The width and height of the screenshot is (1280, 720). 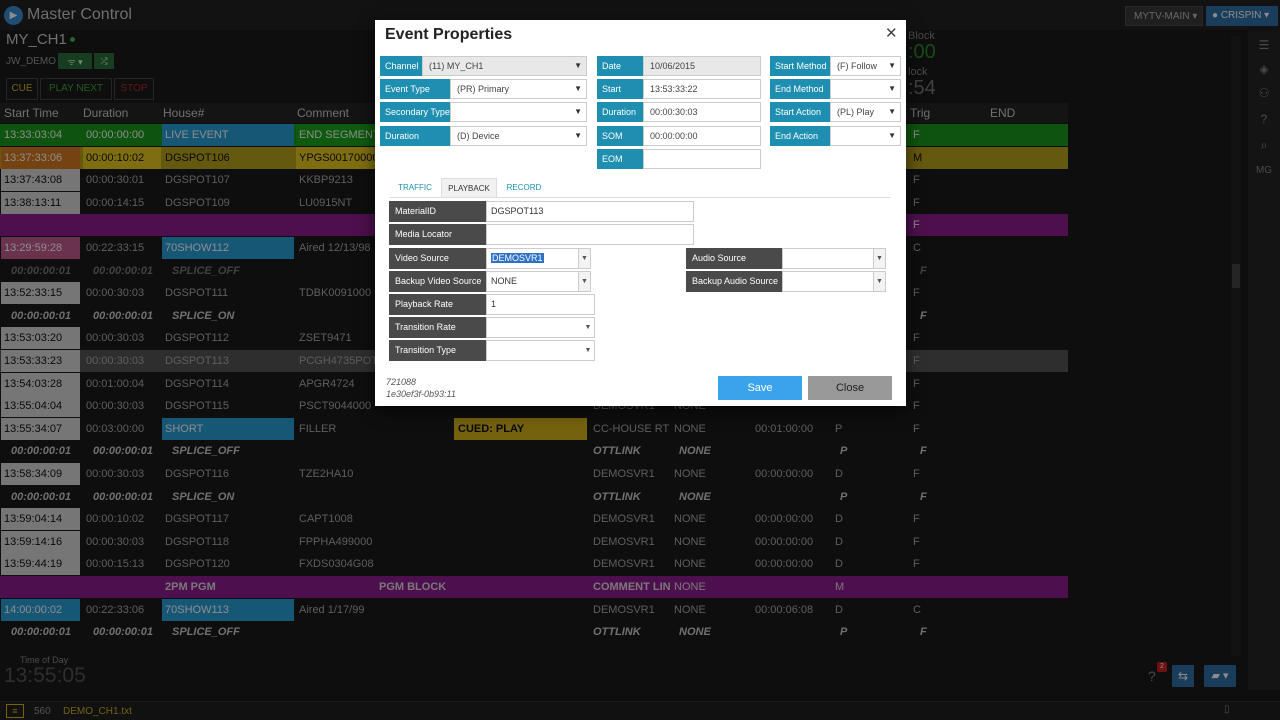 I want to click on transition-type-select: ▼, so click(x=540, y=350).